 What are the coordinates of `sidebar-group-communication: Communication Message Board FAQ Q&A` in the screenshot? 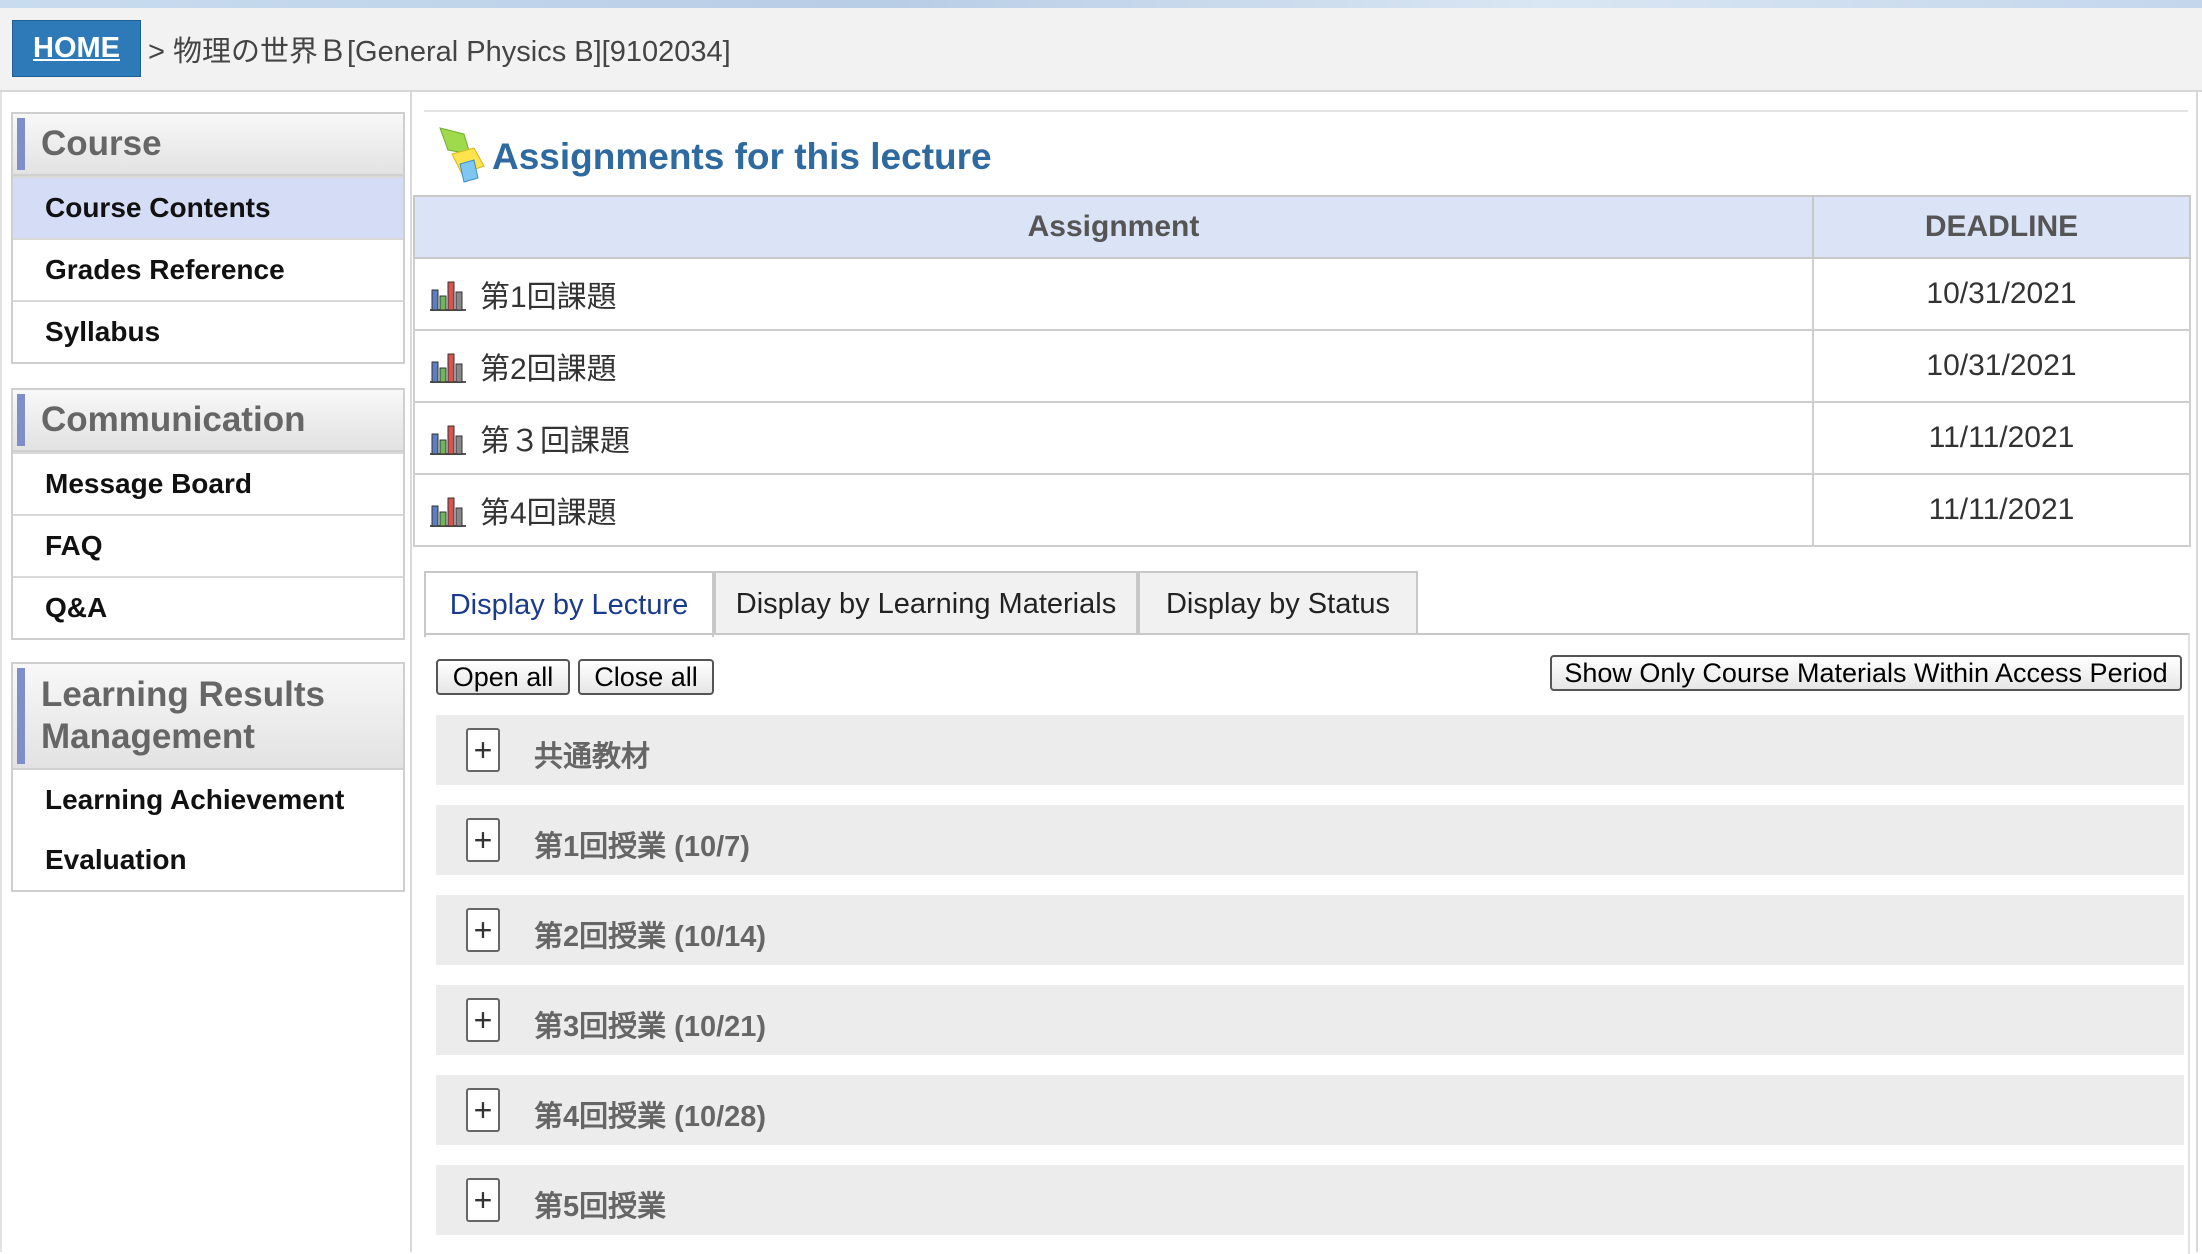 It's located at (208, 514).